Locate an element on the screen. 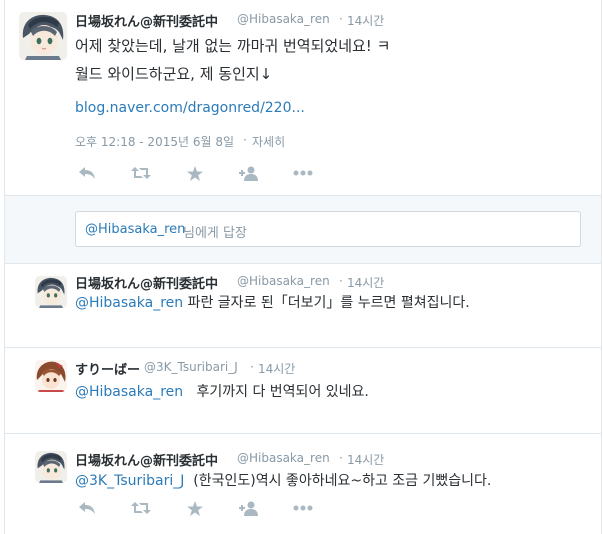 The image size is (603, 534). reply-input-placeholder: 님에게 답장 is located at coordinates (215, 233).